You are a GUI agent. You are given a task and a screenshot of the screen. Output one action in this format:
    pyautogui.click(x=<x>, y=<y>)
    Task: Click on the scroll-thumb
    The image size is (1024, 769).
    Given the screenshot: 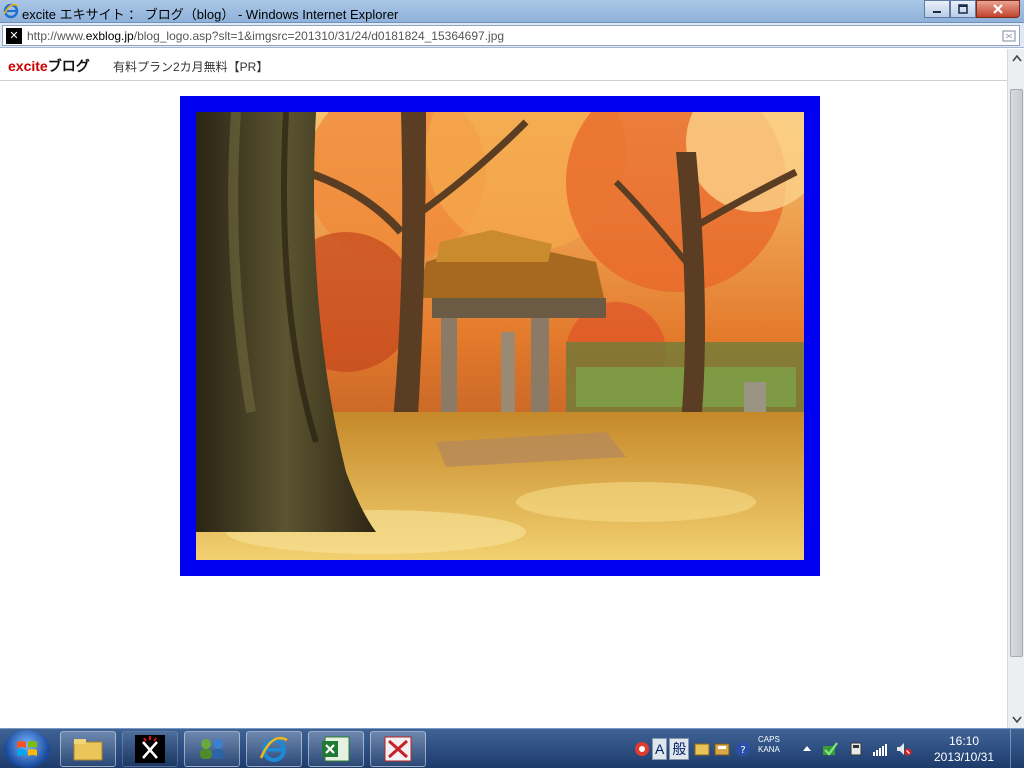 What is the action you would take?
    pyautogui.click(x=1016, y=373)
    